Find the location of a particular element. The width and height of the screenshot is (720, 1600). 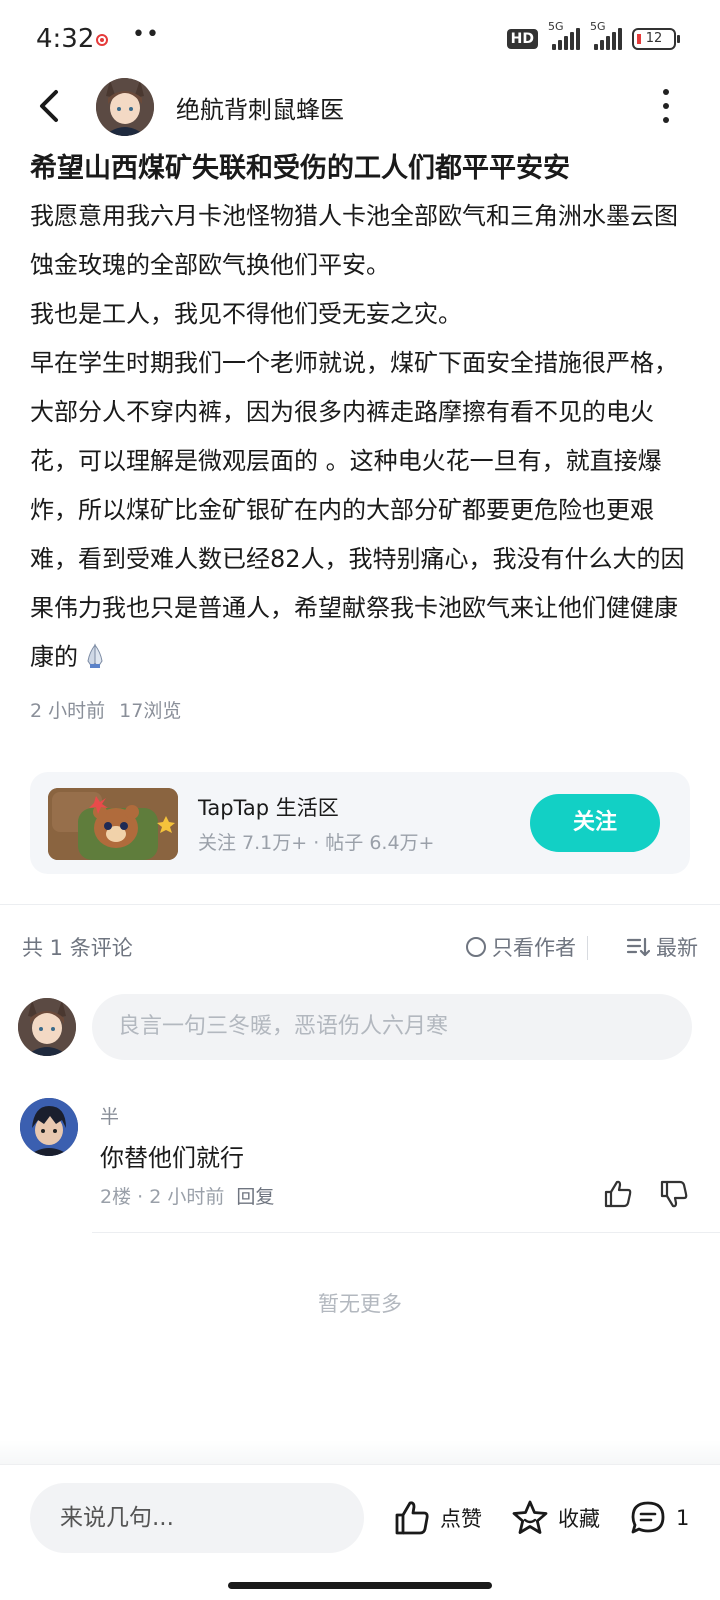

author-name: 绝航背刺鼠蜂医 is located at coordinates (260, 107).